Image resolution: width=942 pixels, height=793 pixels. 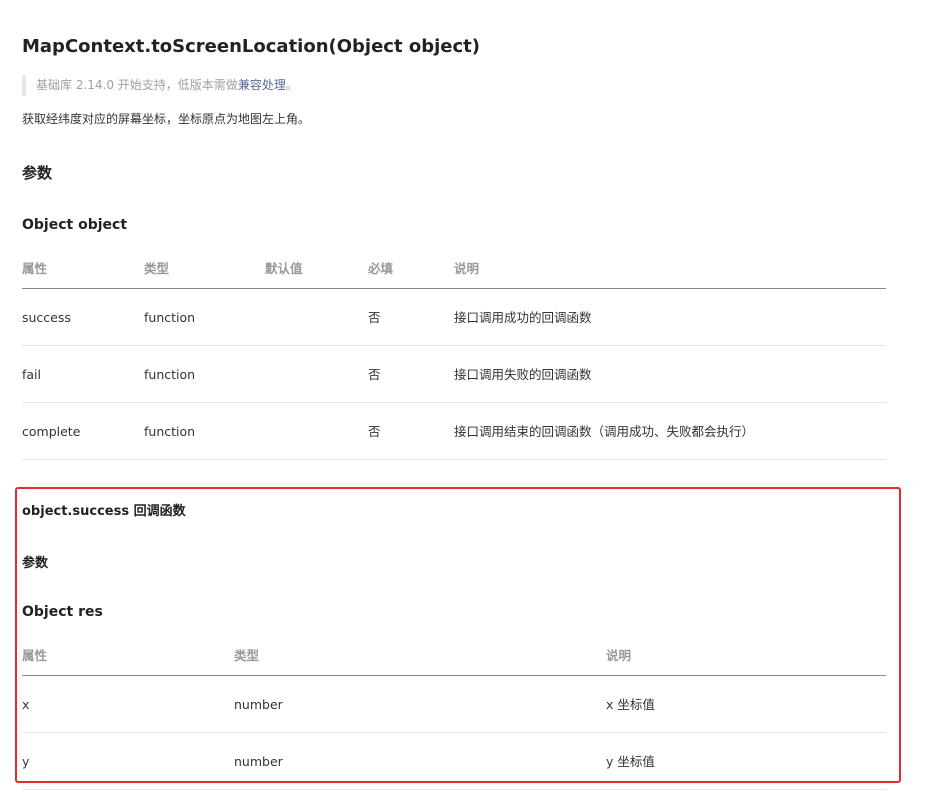 I want to click on cell-property: complete, so click(x=51, y=431).